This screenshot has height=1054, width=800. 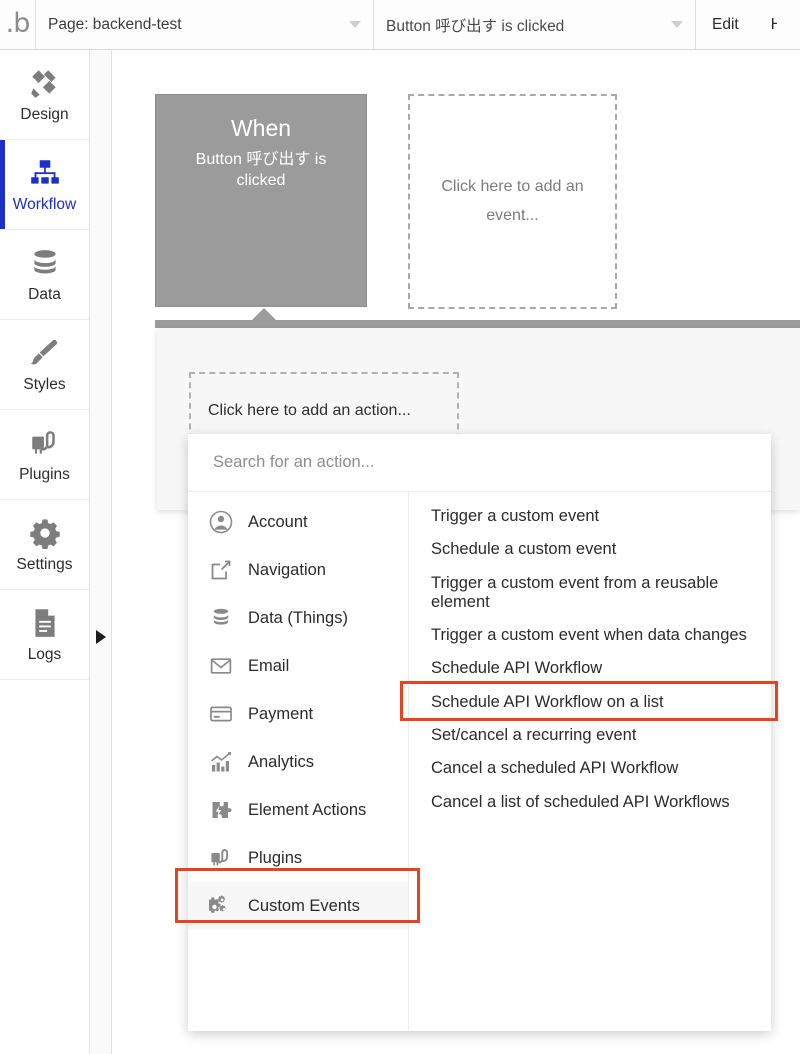 What do you see at coordinates (44, 295) in the screenshot?
I see `sidebar-item-label: Data` at bounding box center [44, 295].